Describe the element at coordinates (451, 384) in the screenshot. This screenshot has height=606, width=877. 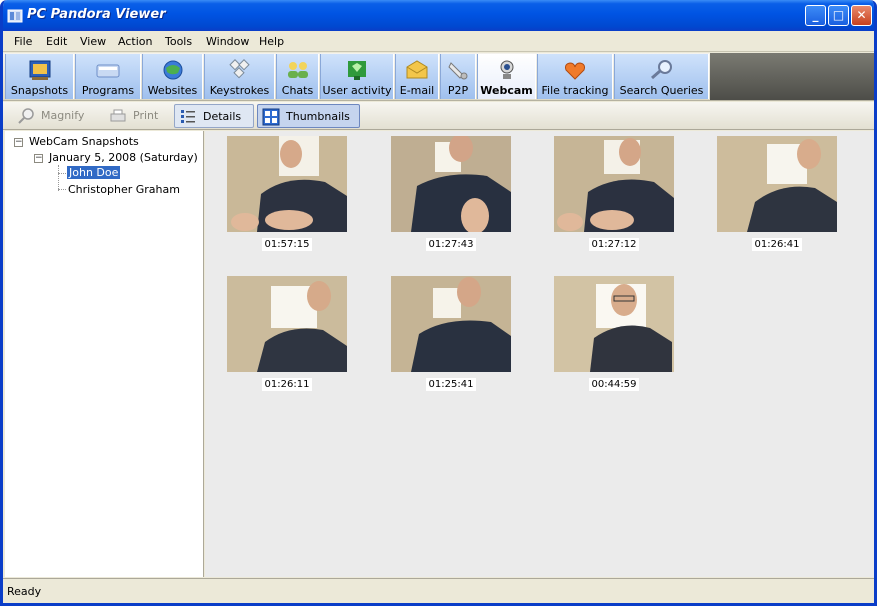
I see `snapshot-time: 01:25:41` at that location.